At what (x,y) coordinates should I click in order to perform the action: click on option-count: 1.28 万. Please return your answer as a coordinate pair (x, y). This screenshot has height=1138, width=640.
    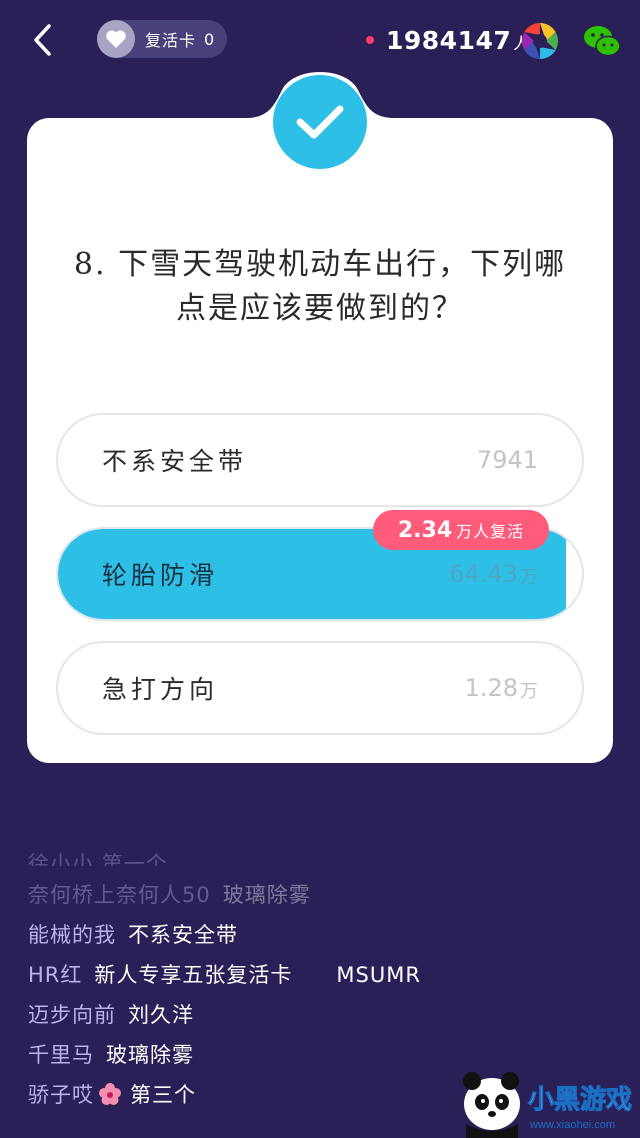
    Looking at the image, I should click on (501, 688).